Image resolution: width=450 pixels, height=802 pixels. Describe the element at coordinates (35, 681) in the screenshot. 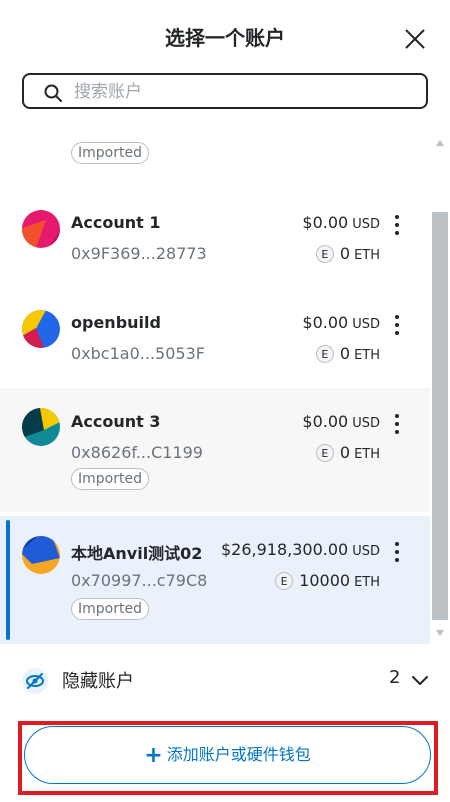

I see `eye-slash-icon` at that location.